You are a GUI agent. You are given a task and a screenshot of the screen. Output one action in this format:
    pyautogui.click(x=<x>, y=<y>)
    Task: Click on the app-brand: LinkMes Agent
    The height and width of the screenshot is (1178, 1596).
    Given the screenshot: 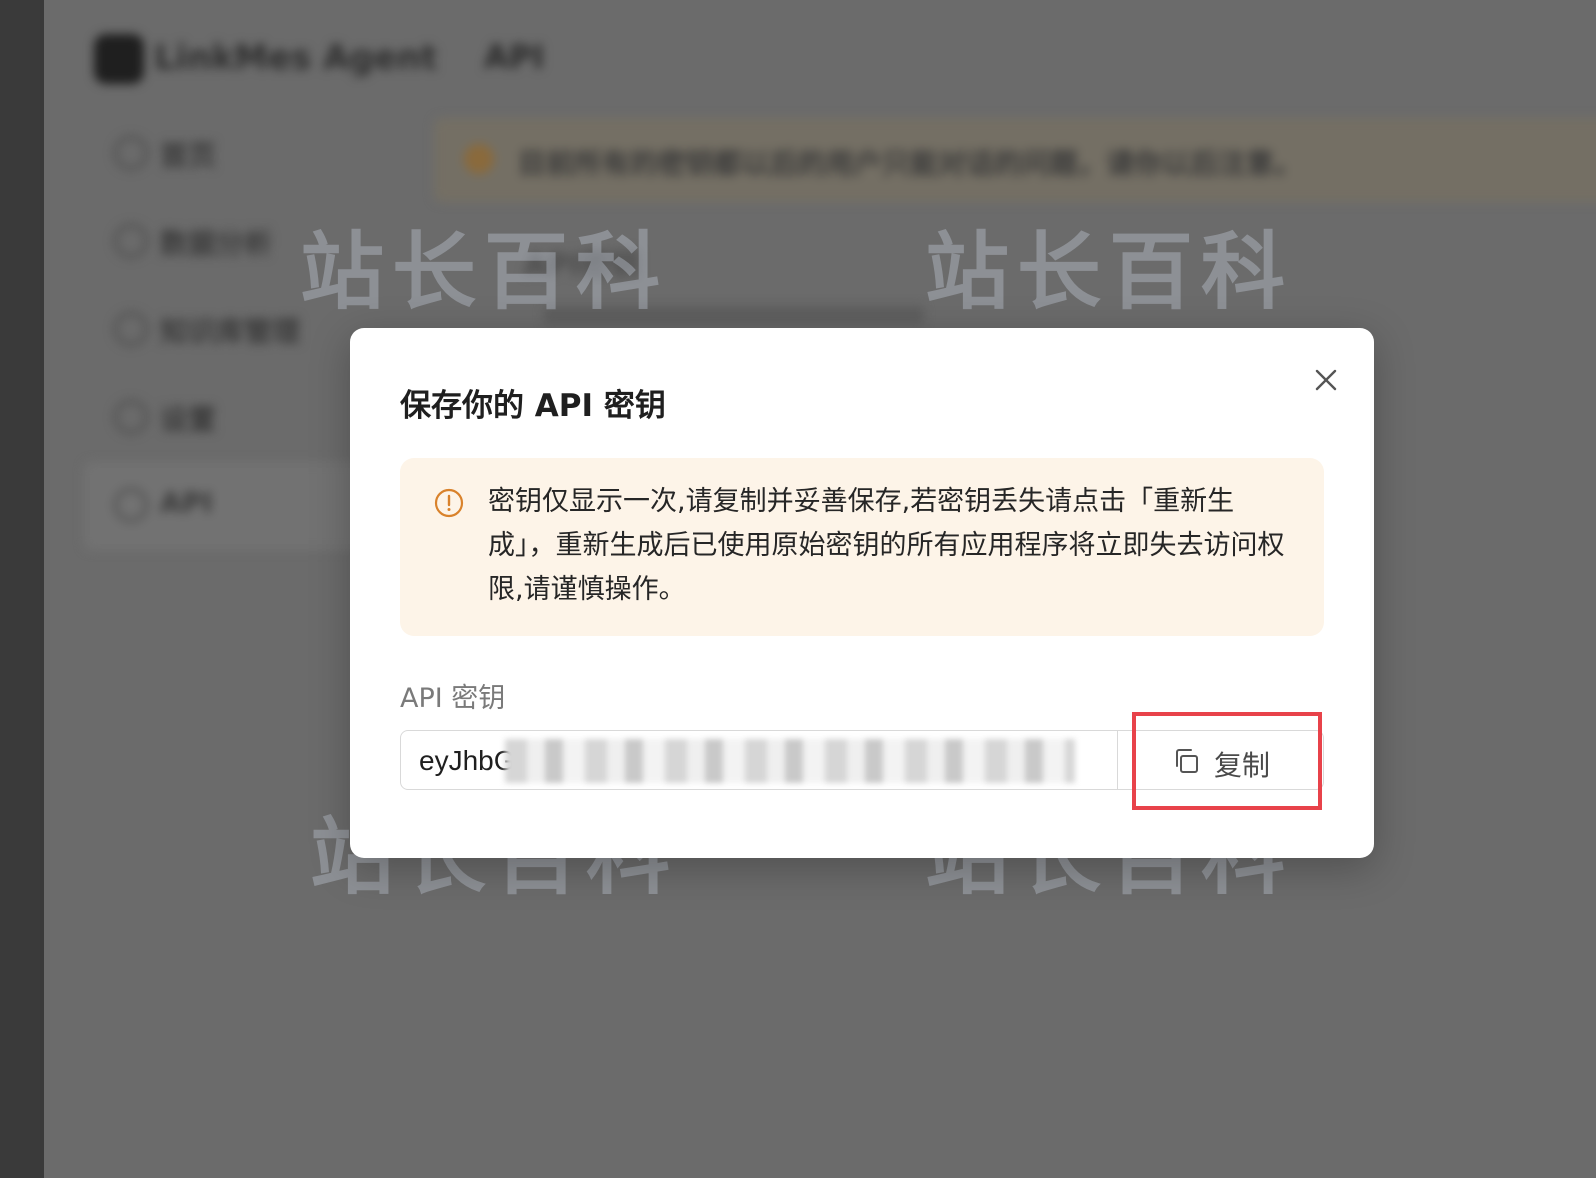 What is the action you would take?
    pyautogui.click(x=296, y=58)
    